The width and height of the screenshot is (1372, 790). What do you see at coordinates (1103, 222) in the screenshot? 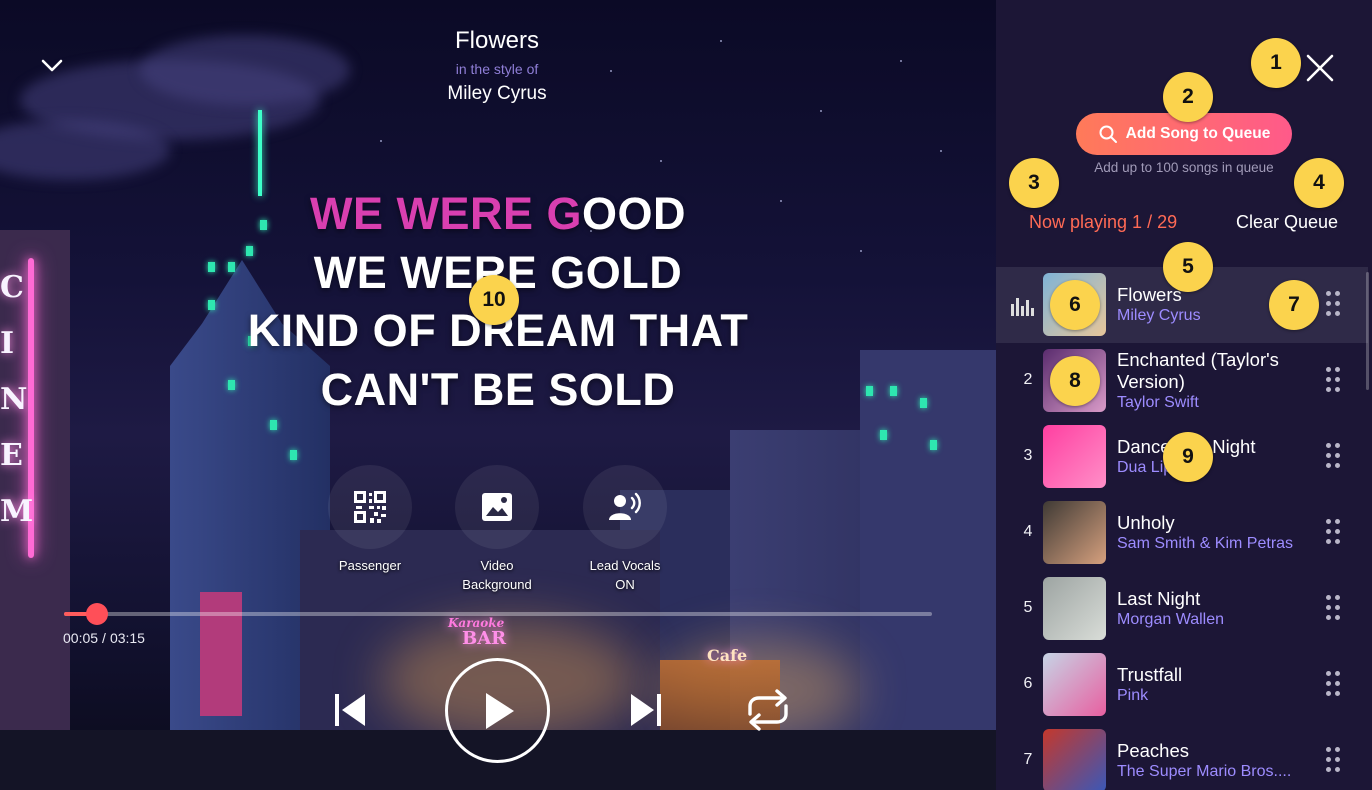
I see `now-playing-counter: Now playing 1 / 29` at bounding box center [1103, 222].